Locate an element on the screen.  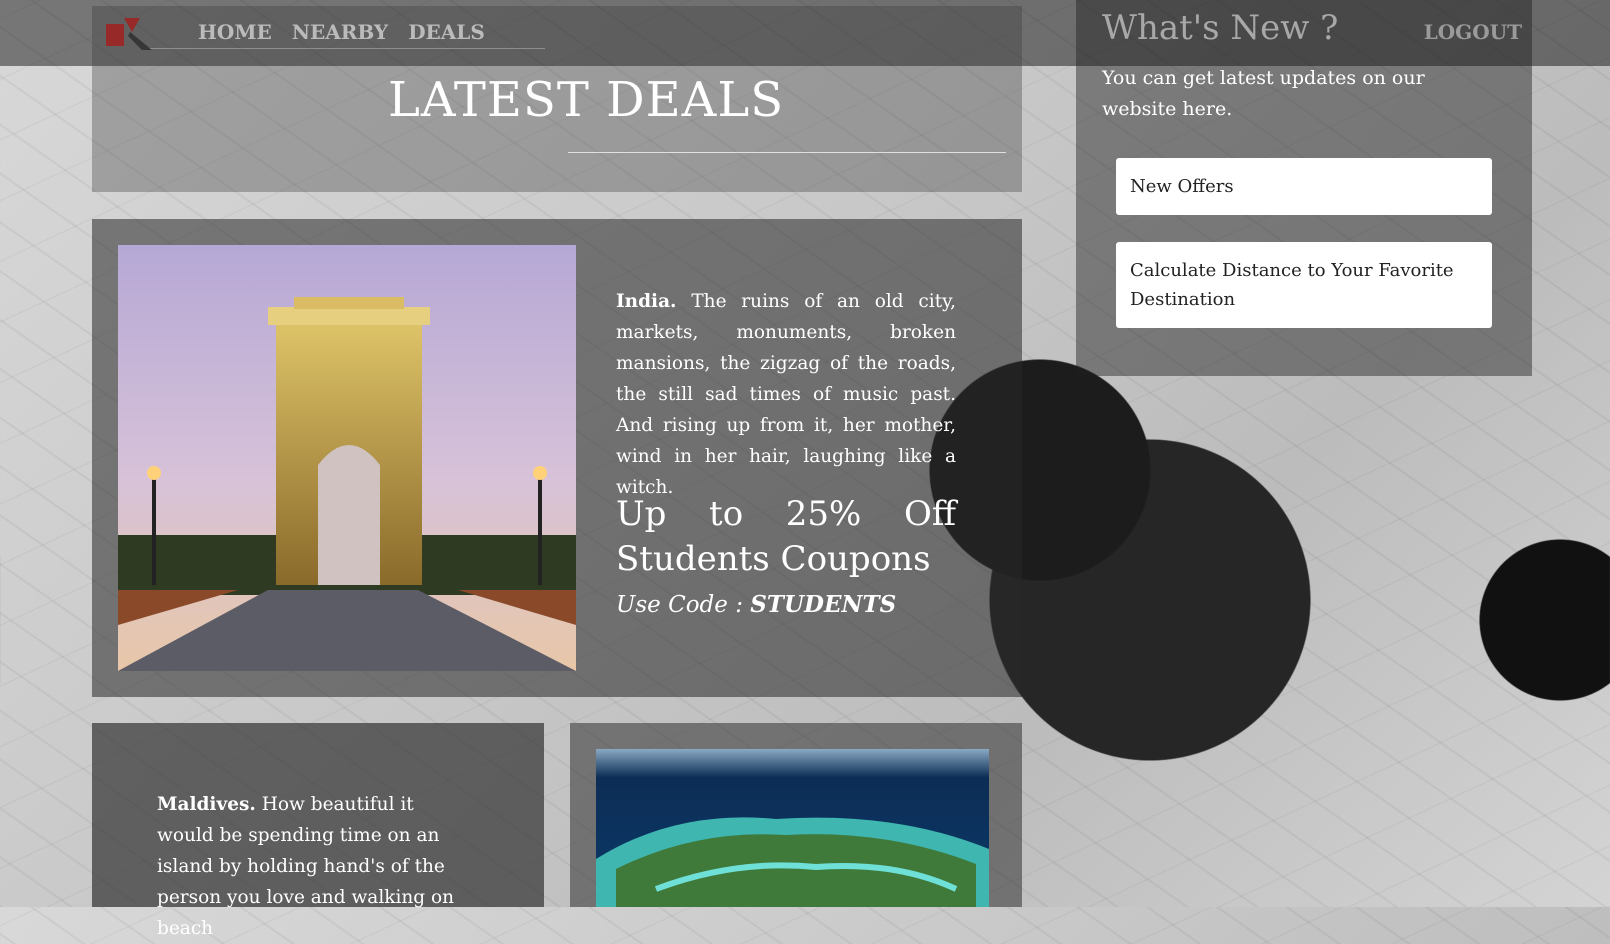
coupon-label: Use Code : is located at coordinates (679, 605).